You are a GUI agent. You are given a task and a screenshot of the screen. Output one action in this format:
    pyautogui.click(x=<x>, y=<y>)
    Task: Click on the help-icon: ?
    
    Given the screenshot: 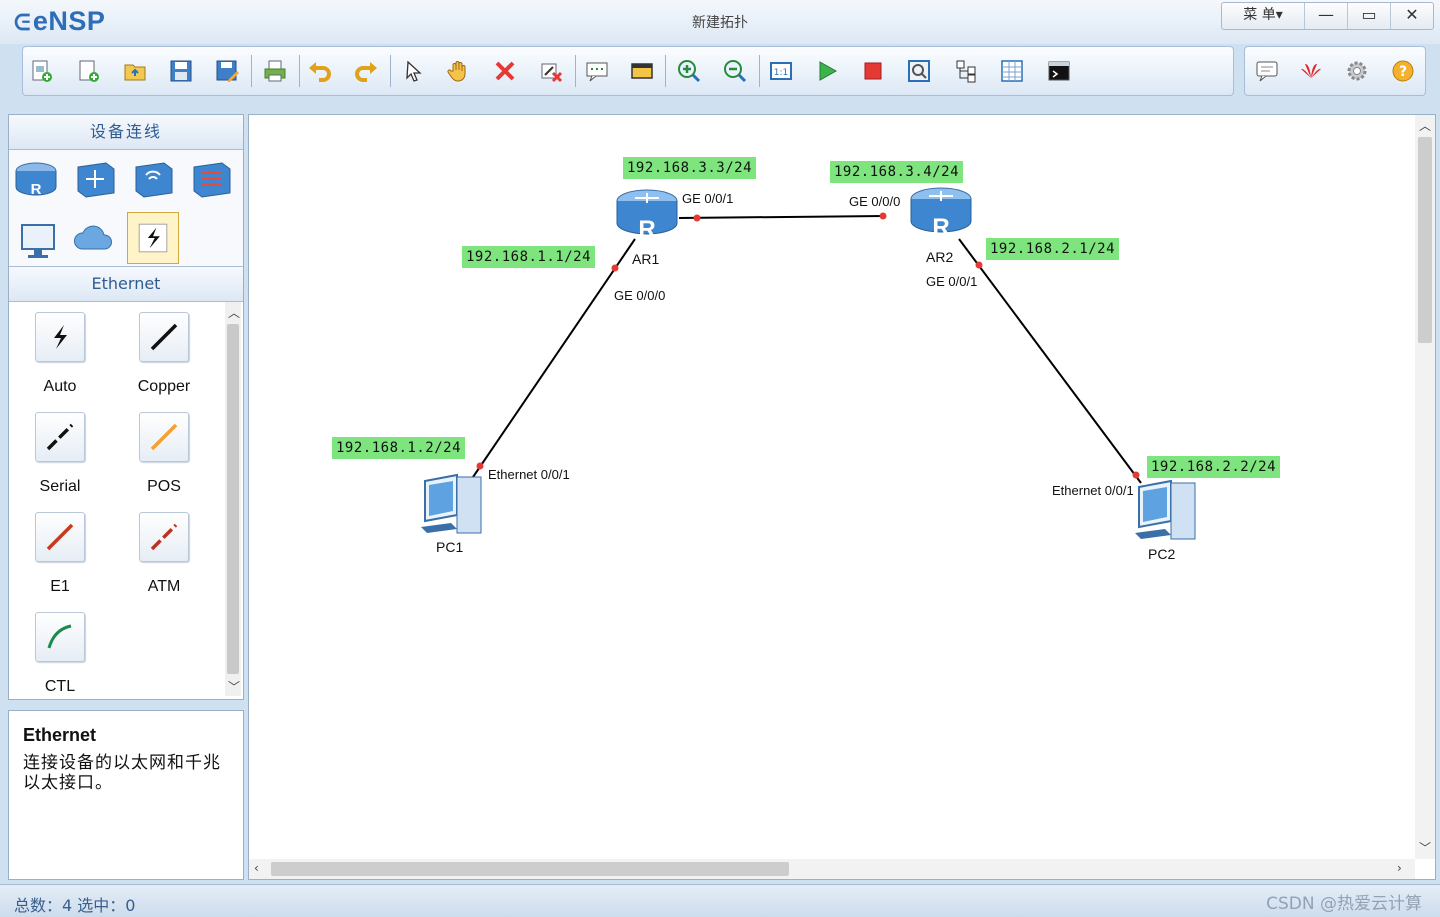 What is the action you would take?
    pyautogui.click(x=1403, y=71)
    